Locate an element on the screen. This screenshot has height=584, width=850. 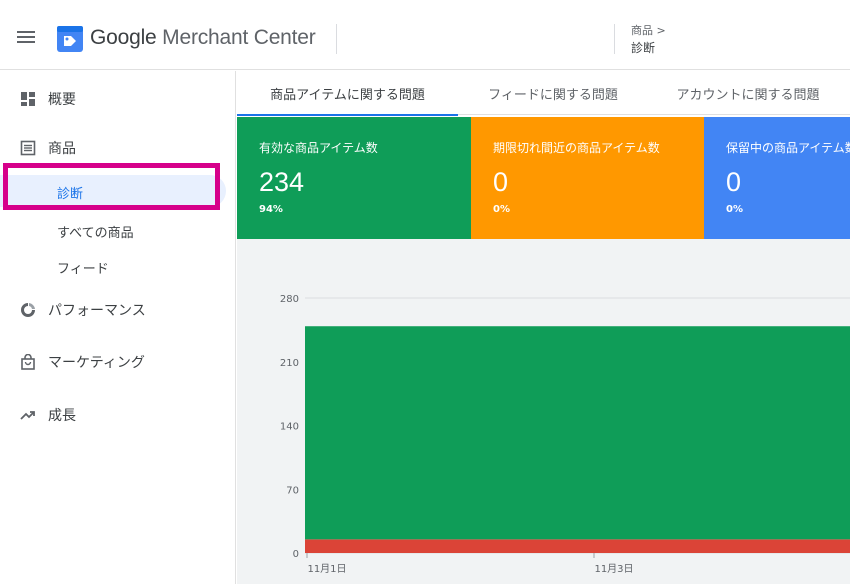
app-title: Google Merchant Center is located at coordinates (203, 38).